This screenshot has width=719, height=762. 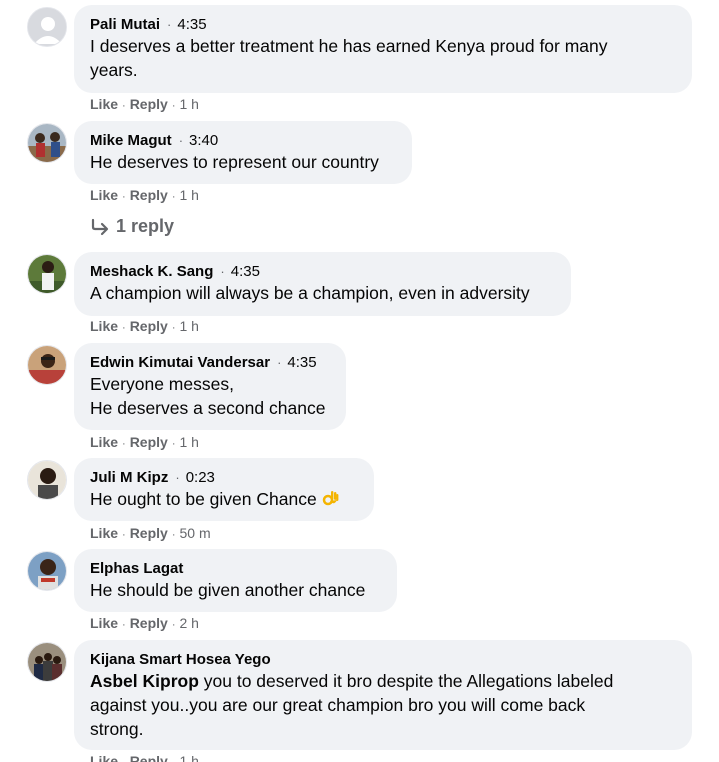 What do you see at coordinates (243, 140) in the screenshot?
I see `author-line: Mike Magut · 3:40` at bounding box center [243, 140].